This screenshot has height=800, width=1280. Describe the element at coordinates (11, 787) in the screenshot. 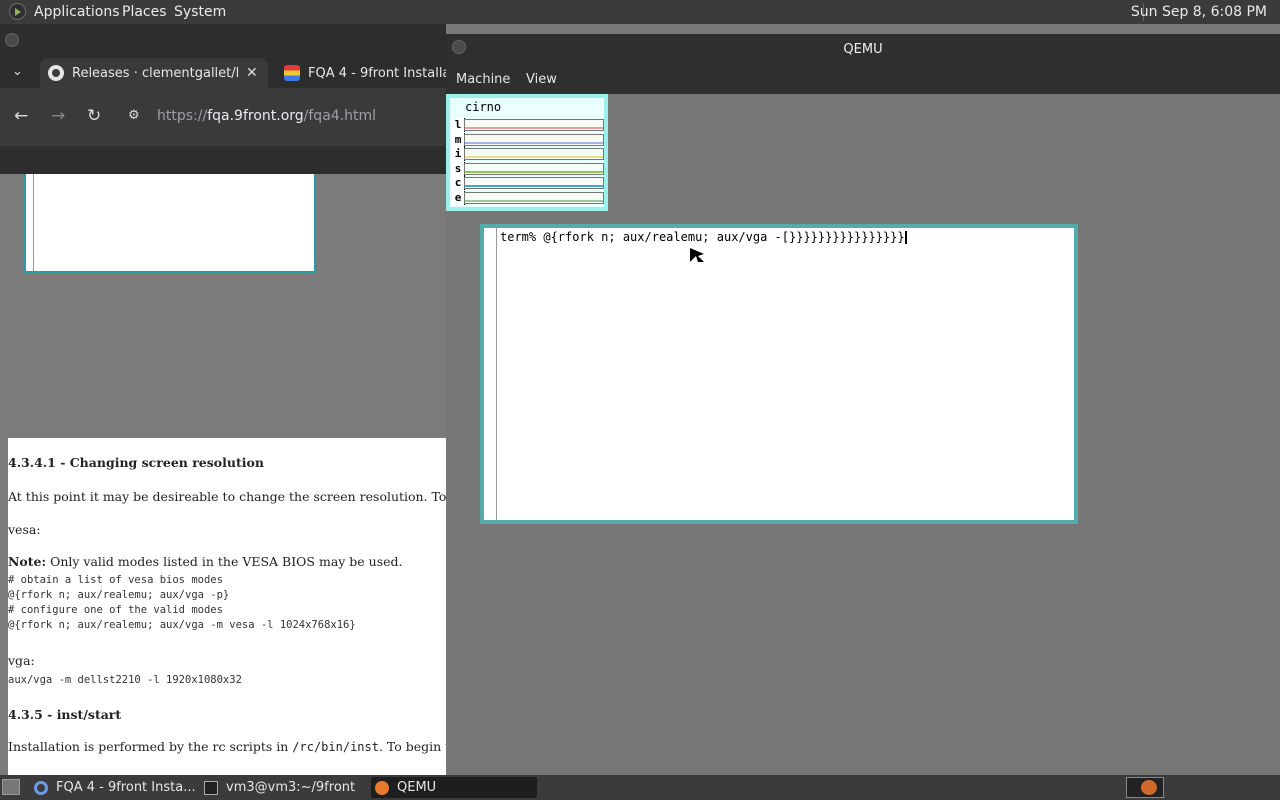

I see `show-desktop-icon` at that location.